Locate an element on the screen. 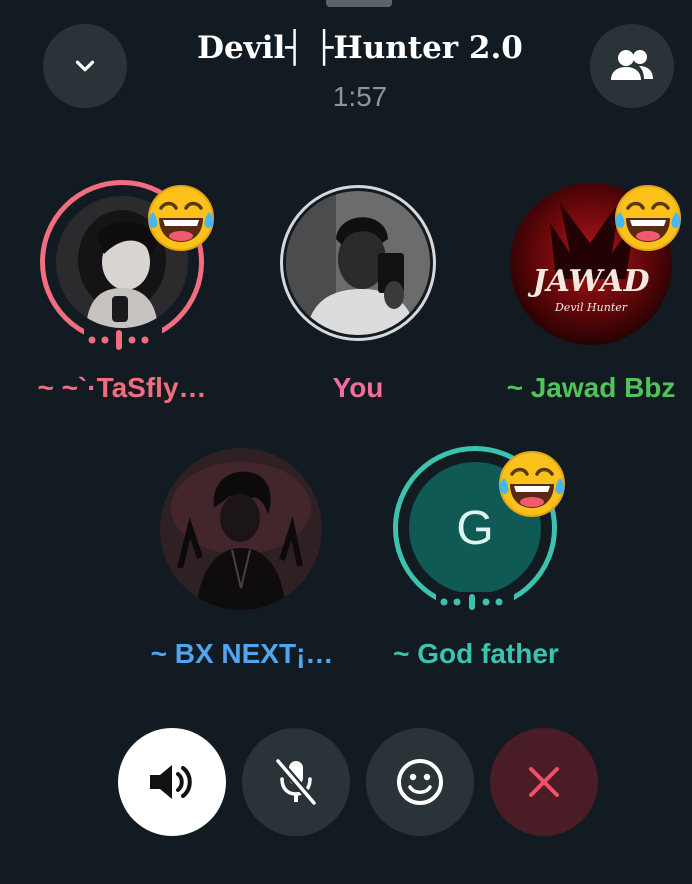  svg-text: JAWAD is located at coordinates (588, 281).